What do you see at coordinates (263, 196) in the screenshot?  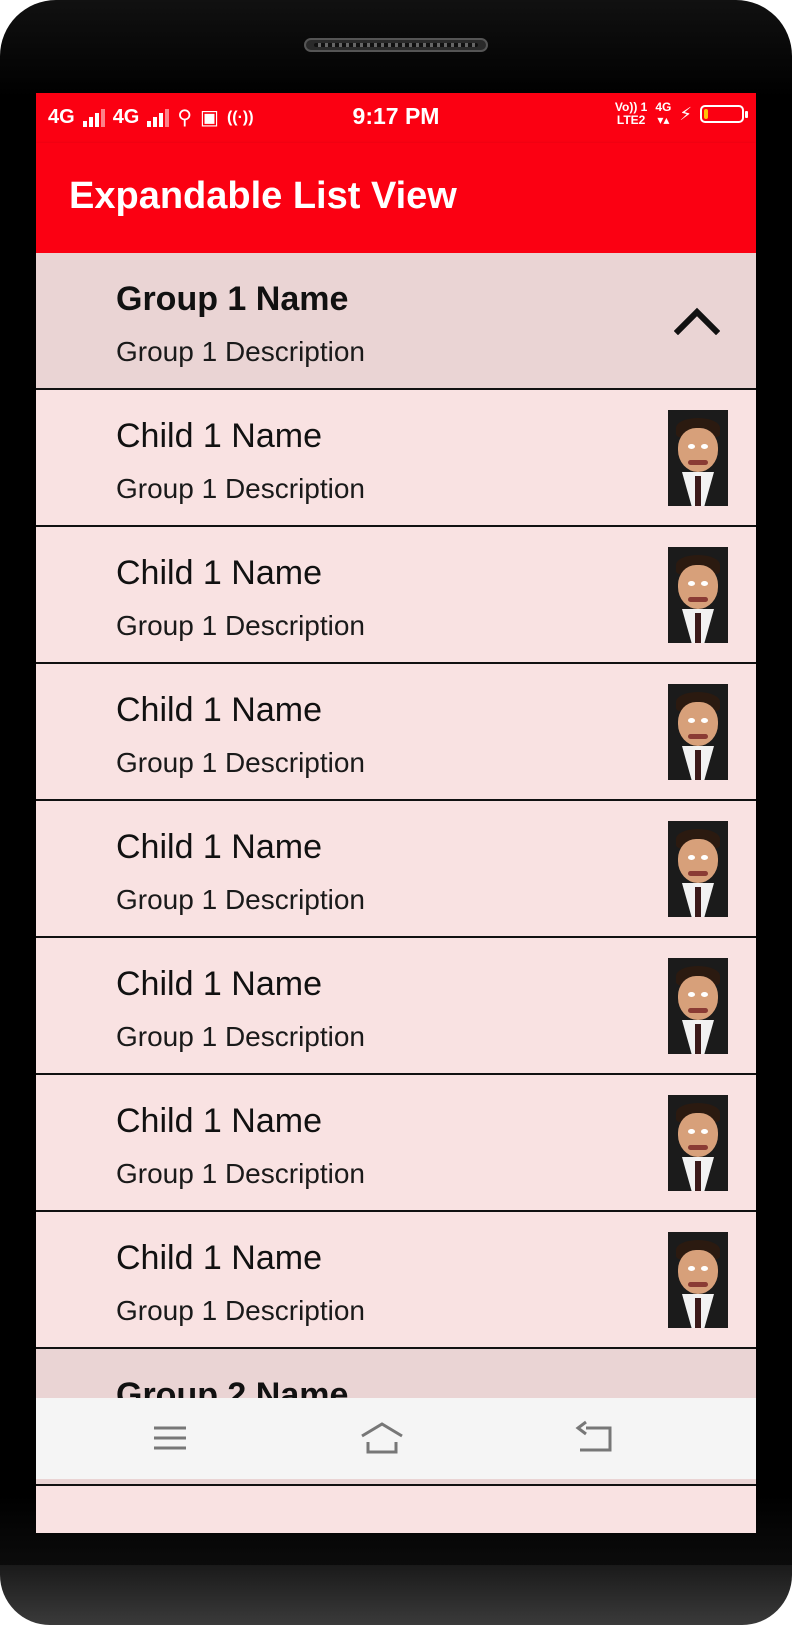 I see `app-title: Expandable List View` at bounding box center [263, 196].